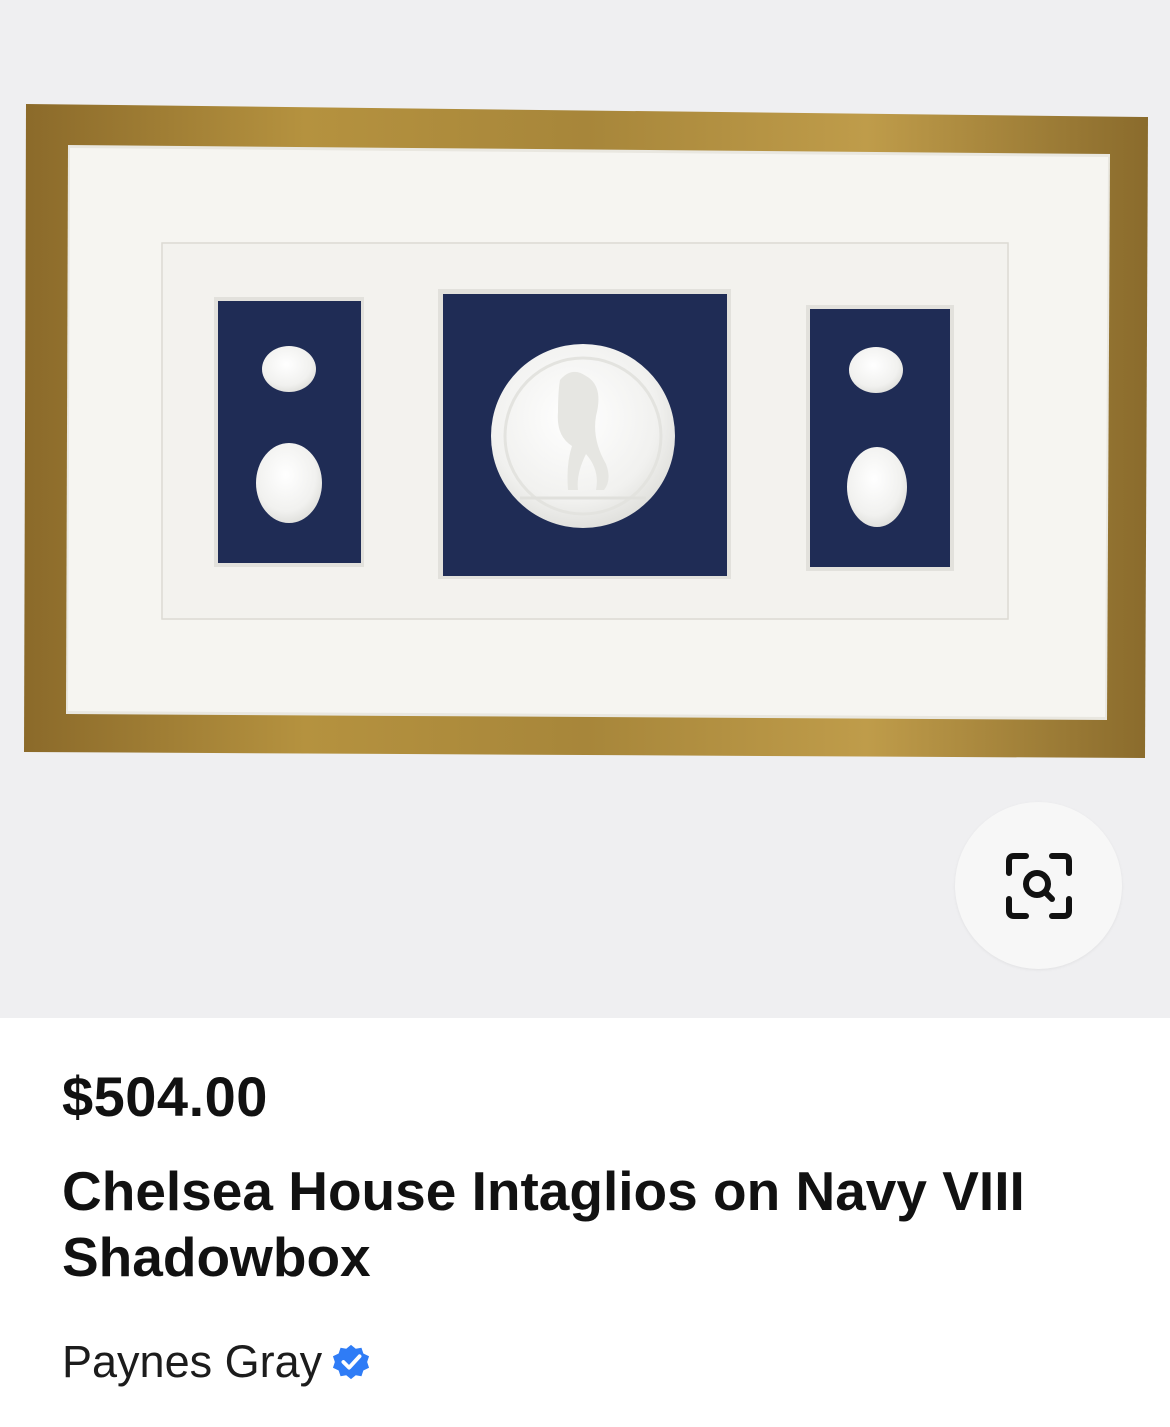 The image size is (1170, 1427). I want to click on seller-name: Paynes Gray, so click(192, 1362).